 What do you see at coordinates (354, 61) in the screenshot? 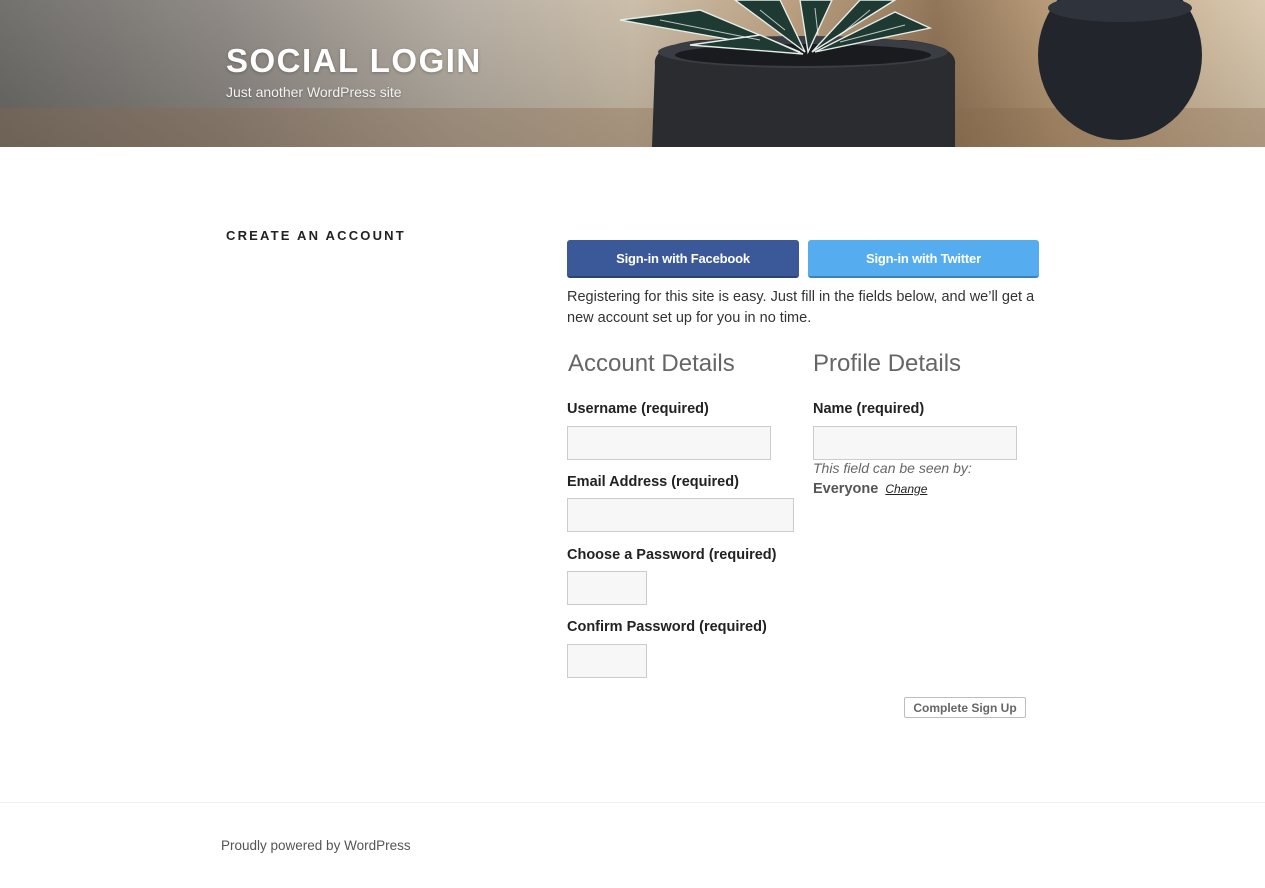
I see `site-title: SOCIAL LOGIN` at bounding box center [354, 61].